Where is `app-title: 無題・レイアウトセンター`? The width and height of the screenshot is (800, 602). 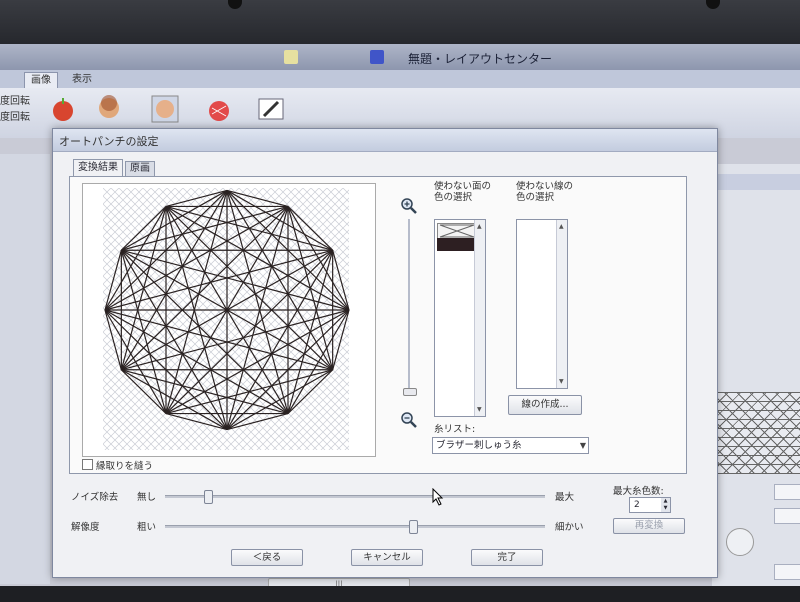
app-title: 無題・レイアウトセンター is located at coordinates (480, 59).